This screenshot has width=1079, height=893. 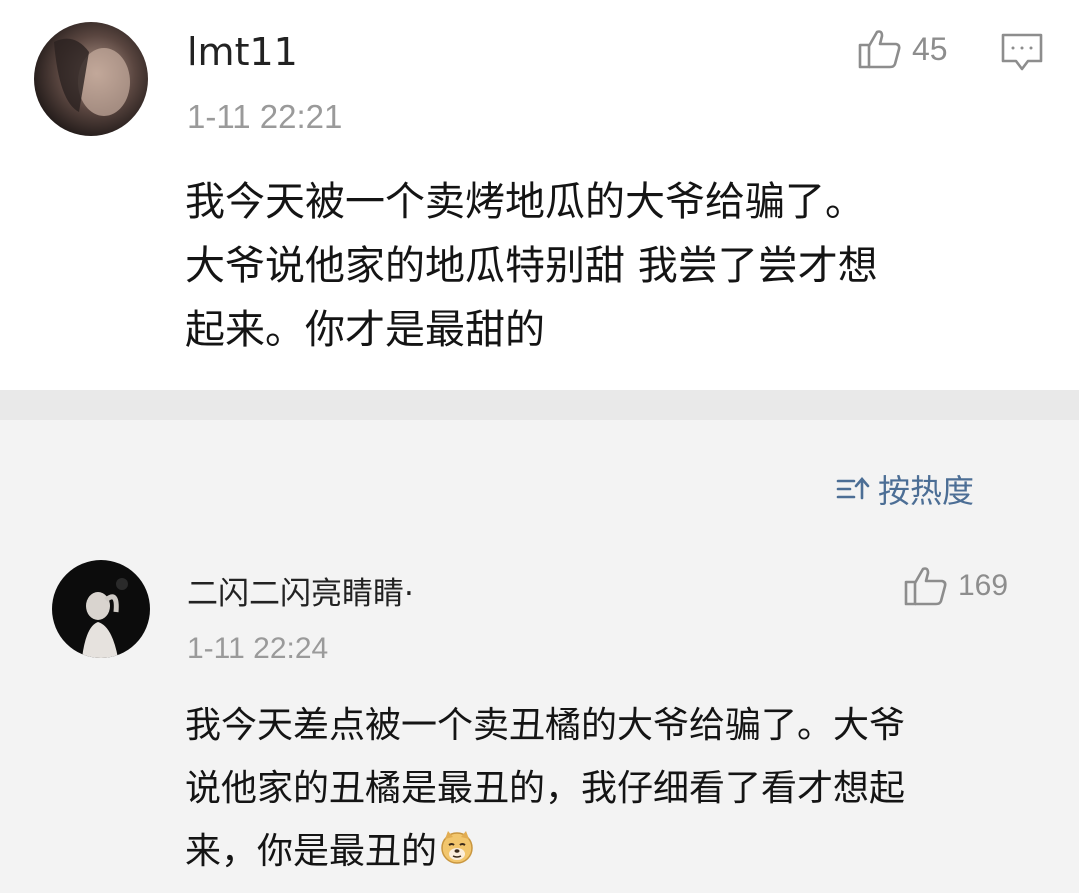 What do you see at coordinates (258, 648) in the screenshot?
I see `comment-timestamp: 1-11 22:24` at bounding box center [258, 648].